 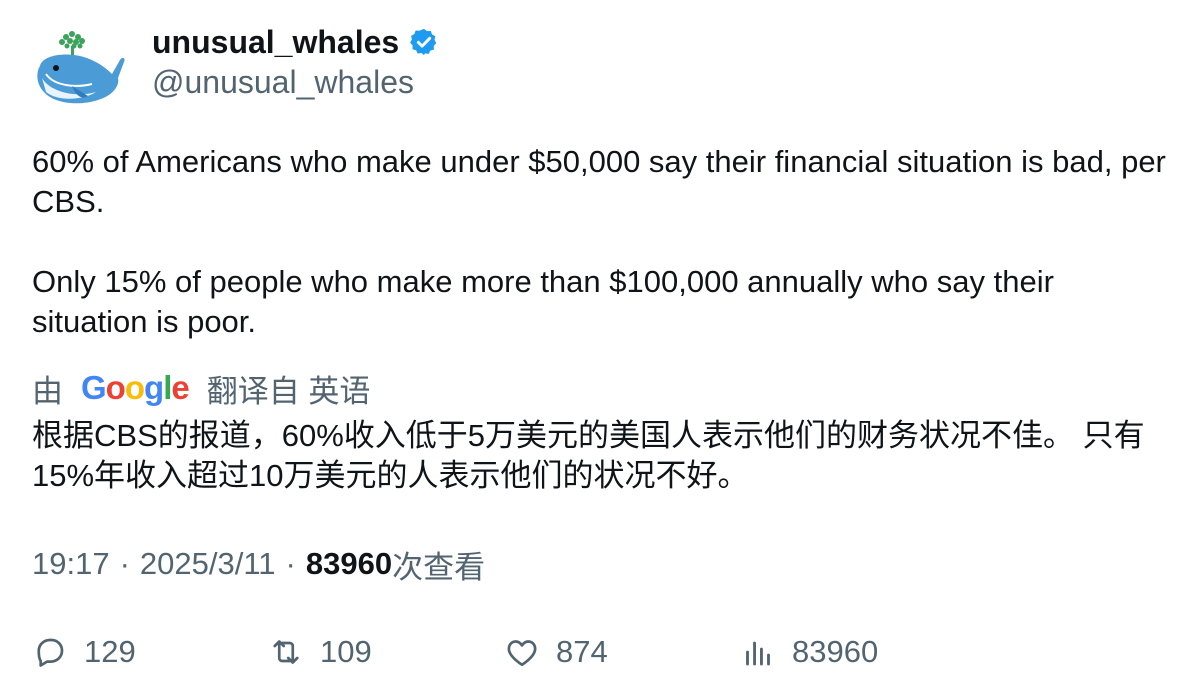 I want to click on action-bar: 129 109 874 83960, so click(x=602, y=652).